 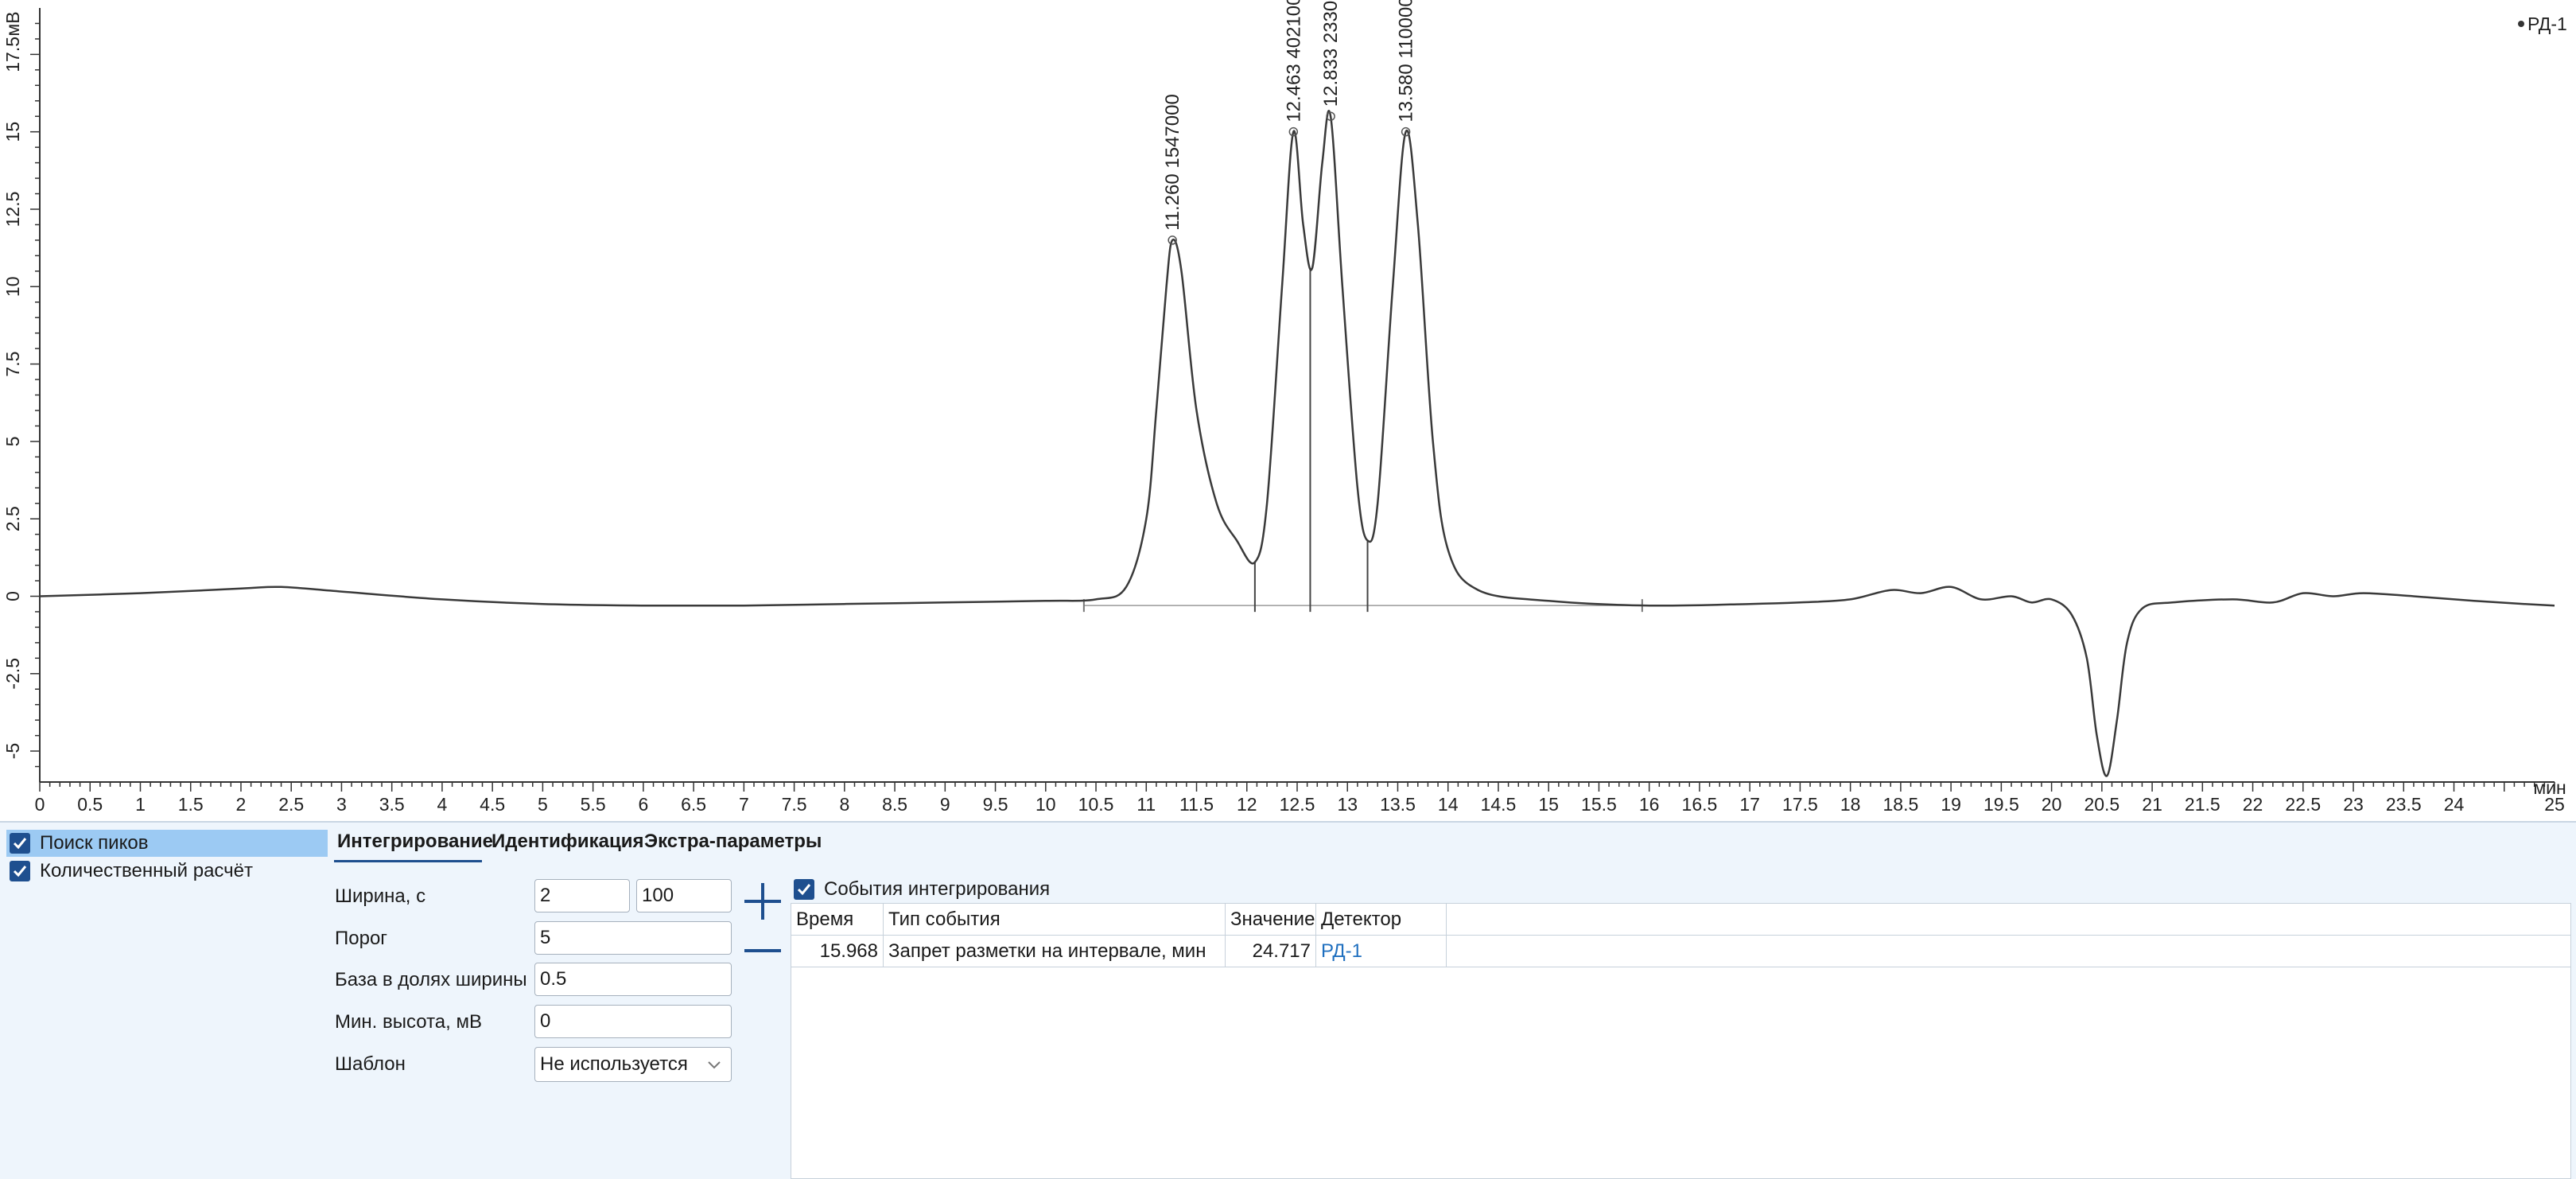 I want to click on x-tick-label: 3.5, so click(x=392, y=804).